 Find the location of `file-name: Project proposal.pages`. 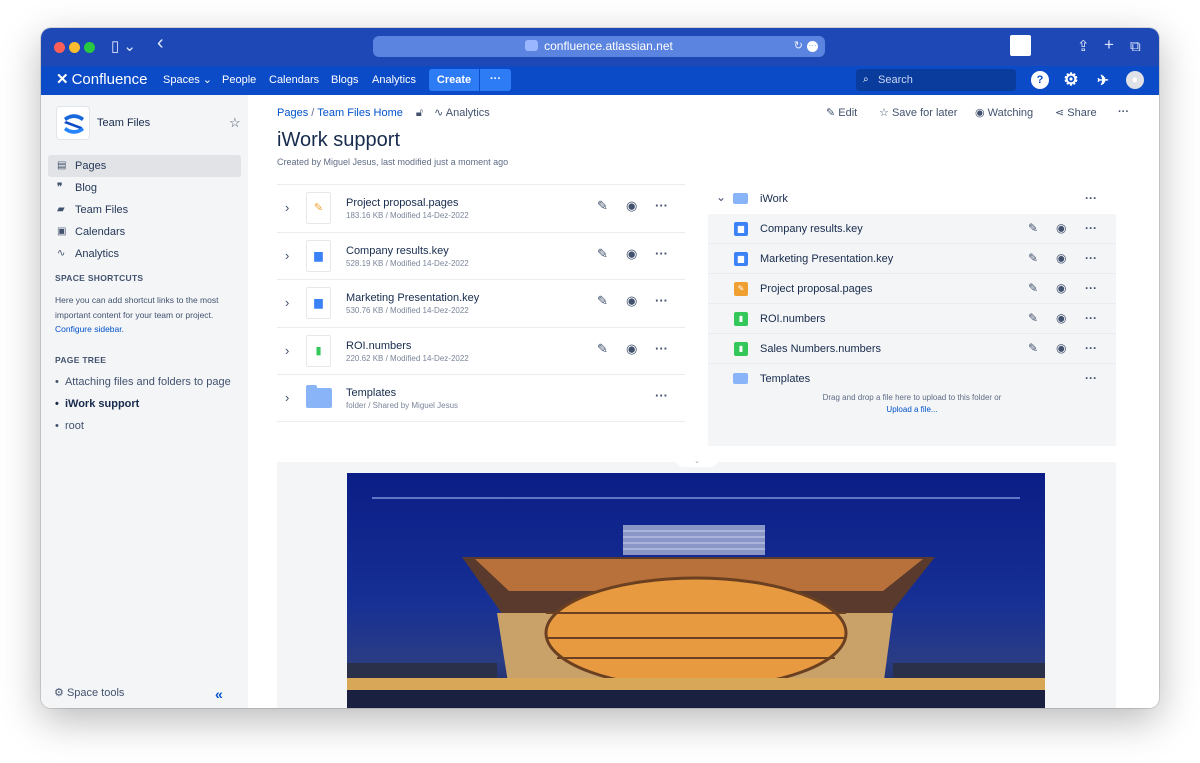

file-name: Project proposal.pages is located at coordinates (402, 203).